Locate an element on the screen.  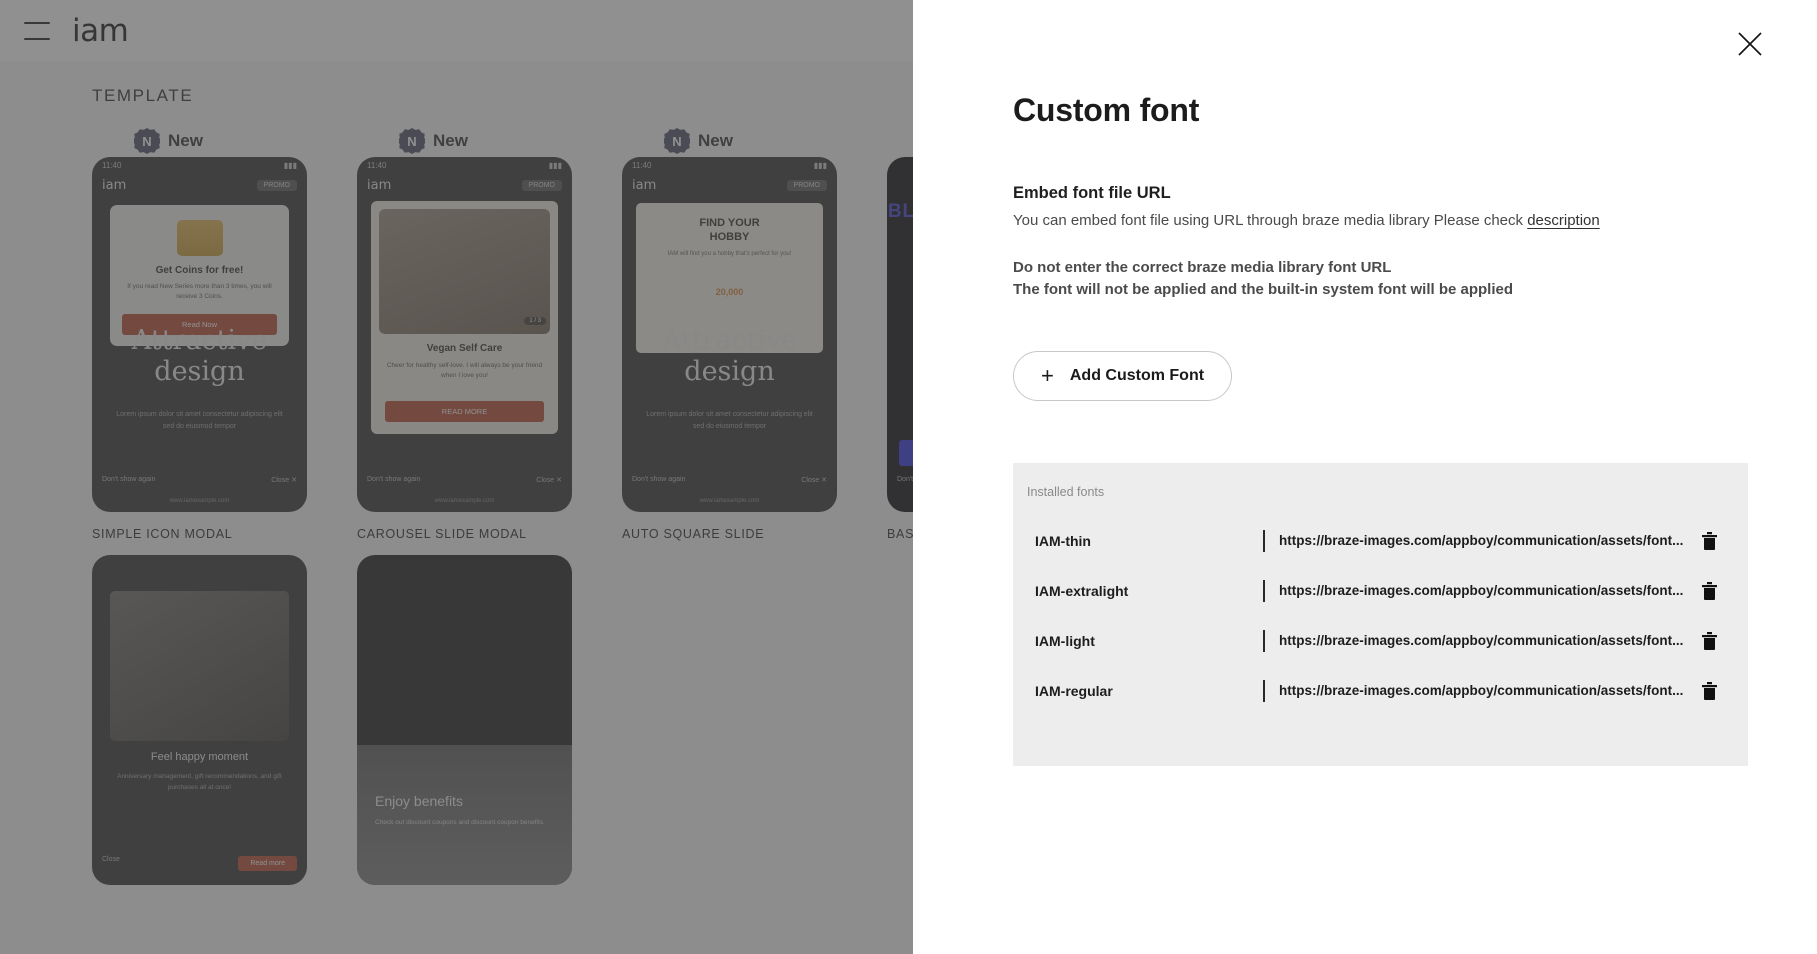
font-name: IAM-extralight is located at coordinates (1082, 590).